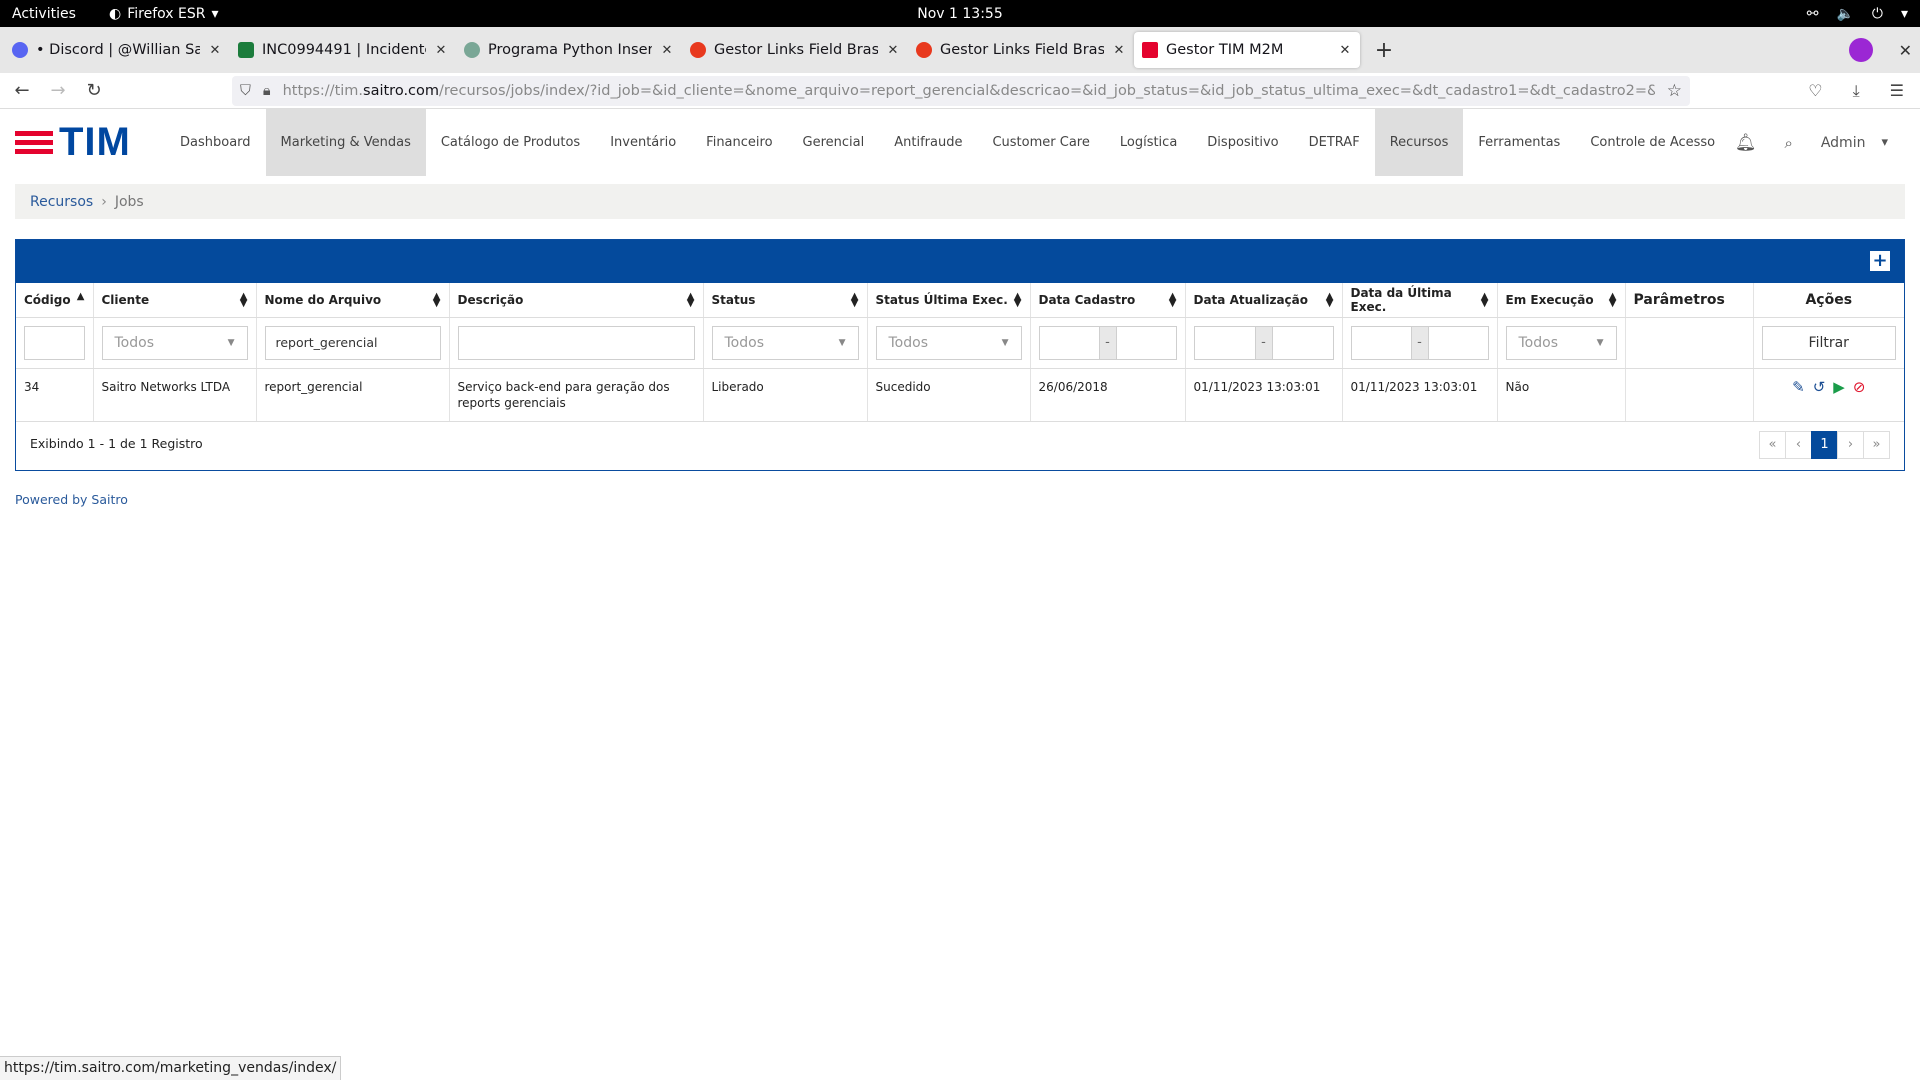  What do you see at coordinates (834, 142) in the screenshot?
I see `menu-gerencial: Gerencial` at bounding box center [834, 142].